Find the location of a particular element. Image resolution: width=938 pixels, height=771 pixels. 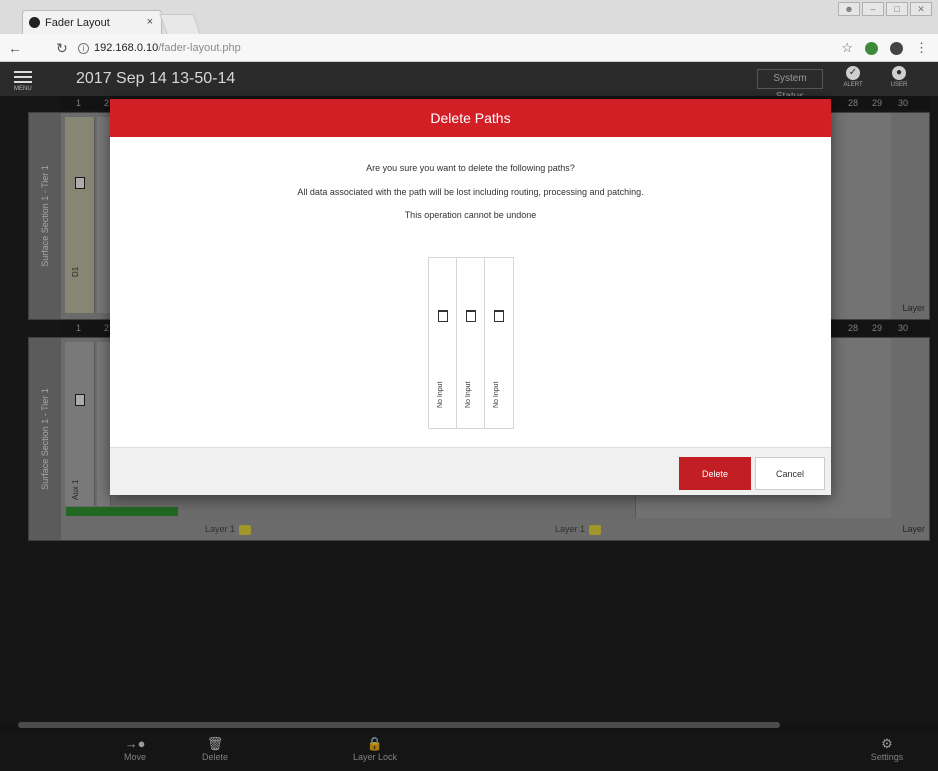

browser-toolbar: ← ↻ i 192.168.0.10/fader-layout.php ☆ ⋮ is located at coordinates (469, 48).